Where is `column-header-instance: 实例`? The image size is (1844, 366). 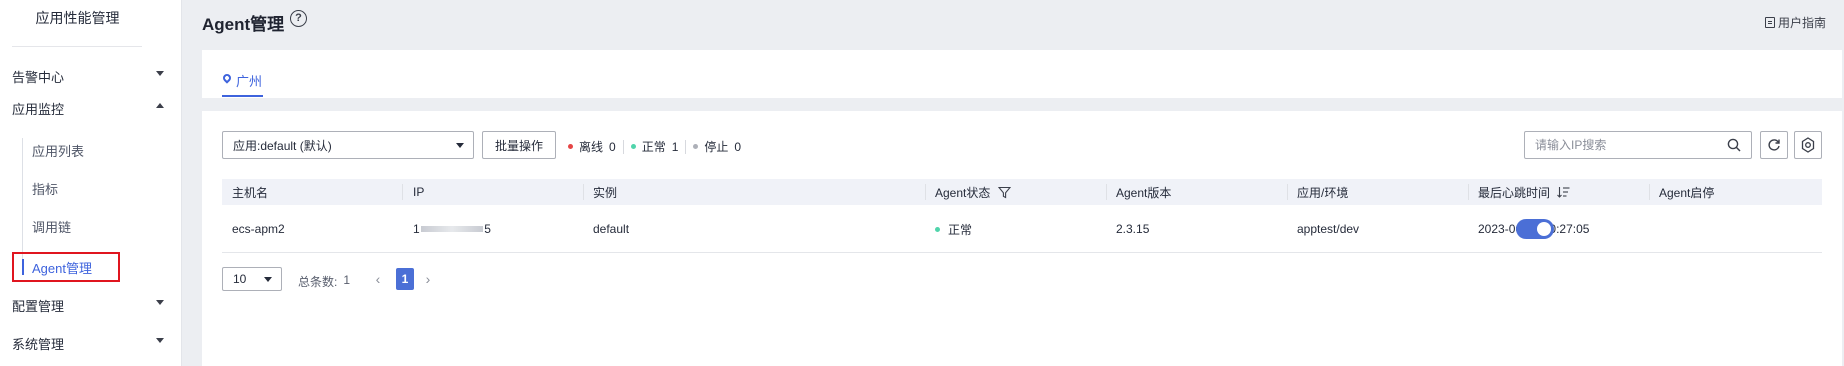 column-header-instance: 实例 is located at coordinates (605, 192).